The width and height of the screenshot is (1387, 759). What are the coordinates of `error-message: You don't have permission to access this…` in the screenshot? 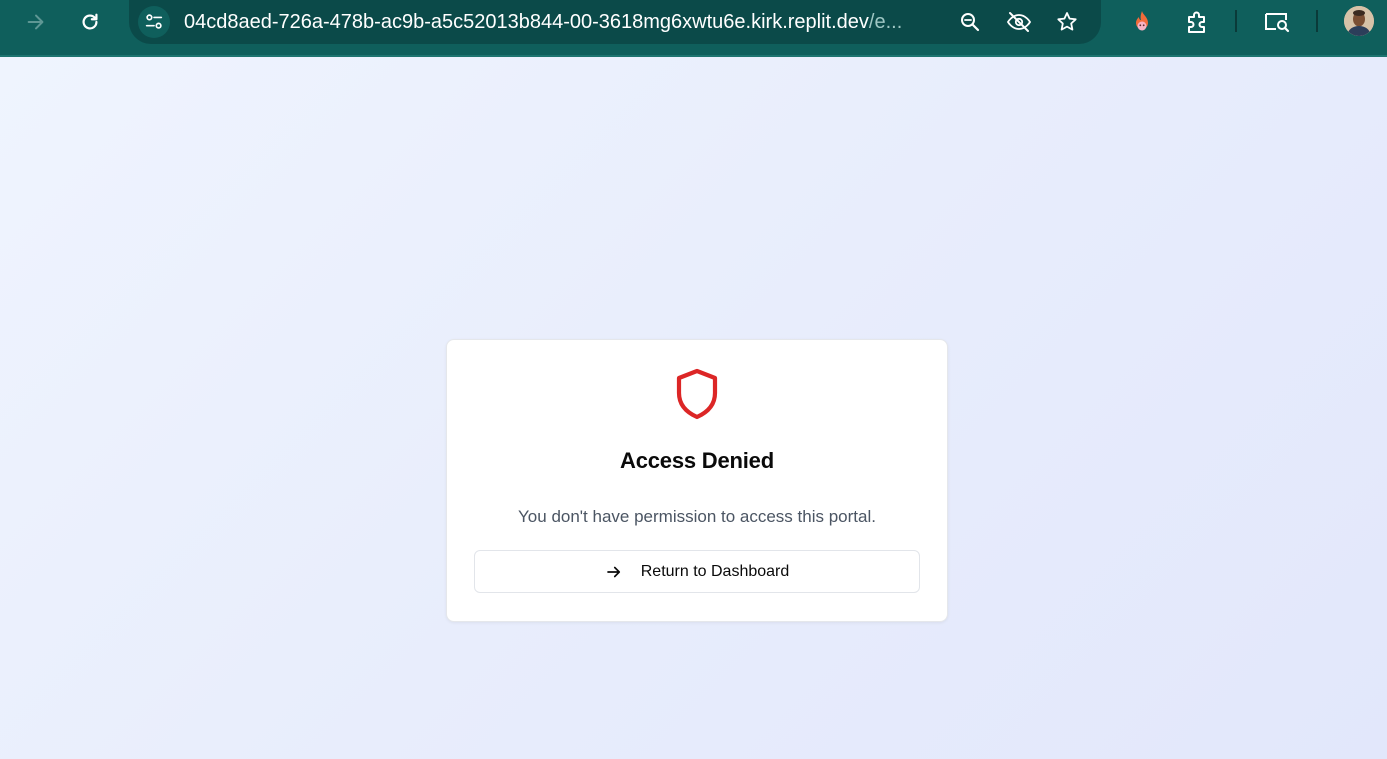 It's located at (697, 516).